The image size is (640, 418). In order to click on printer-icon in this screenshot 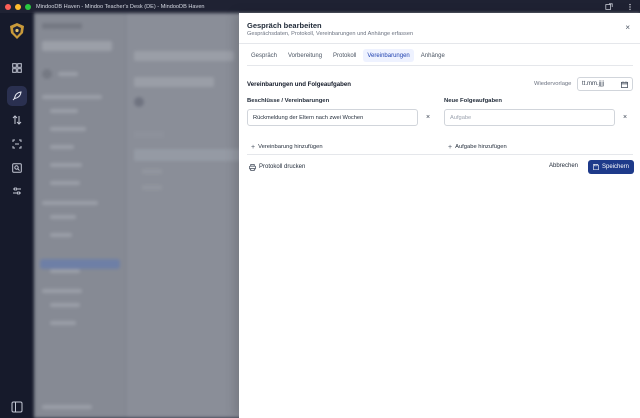, I will do `click(252, 167)`.